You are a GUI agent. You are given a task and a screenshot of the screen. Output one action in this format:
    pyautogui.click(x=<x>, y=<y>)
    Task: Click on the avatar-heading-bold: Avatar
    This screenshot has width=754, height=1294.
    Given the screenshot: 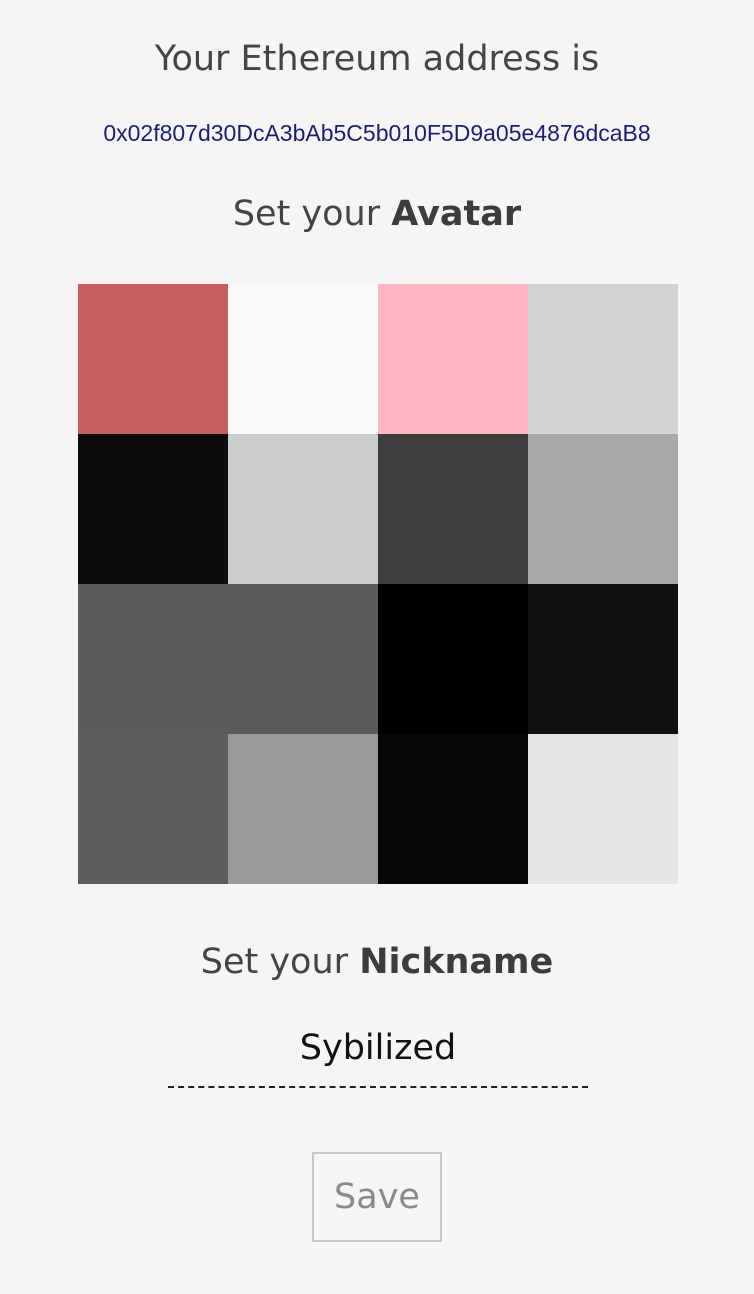 What is the action you would take?
    pyautogui.click(x=456, y=214)
    